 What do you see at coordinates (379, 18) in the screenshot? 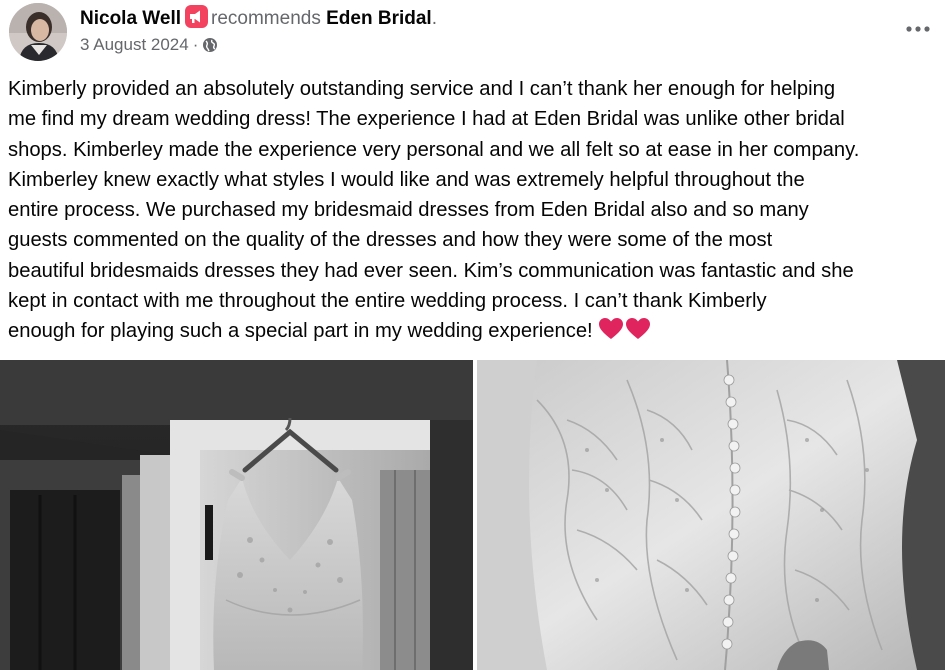
I see `page-name-link: Eden Bridal` at bounding box center [379, 18].